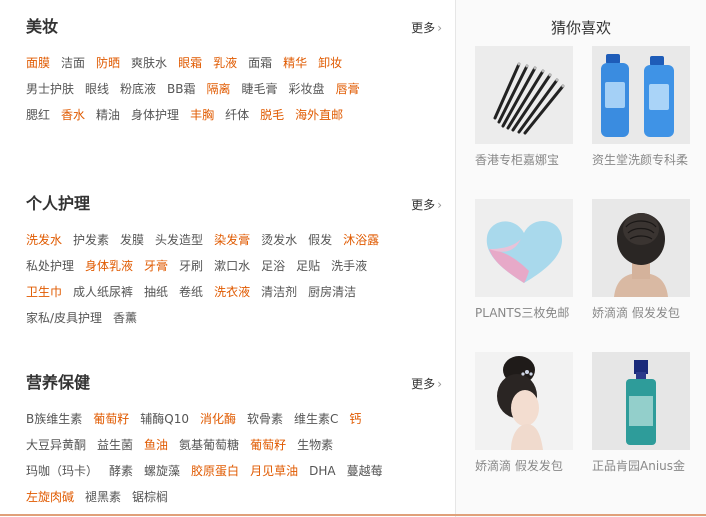  What do you see at coordinates (308, 266) in the screenshot?
I see `category-tag: 足贴` at bounding box center [308, 266].